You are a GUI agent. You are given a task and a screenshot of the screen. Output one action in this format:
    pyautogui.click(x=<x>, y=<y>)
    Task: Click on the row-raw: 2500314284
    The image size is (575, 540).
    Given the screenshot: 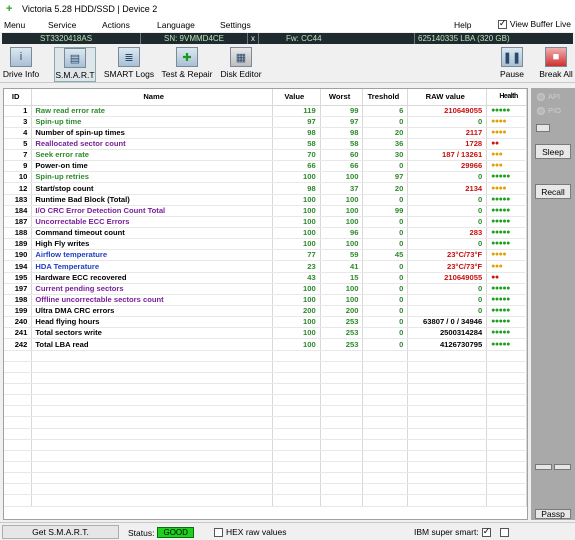 What is the action you would take?
    pyautogui.click(x=447, y=333)
    